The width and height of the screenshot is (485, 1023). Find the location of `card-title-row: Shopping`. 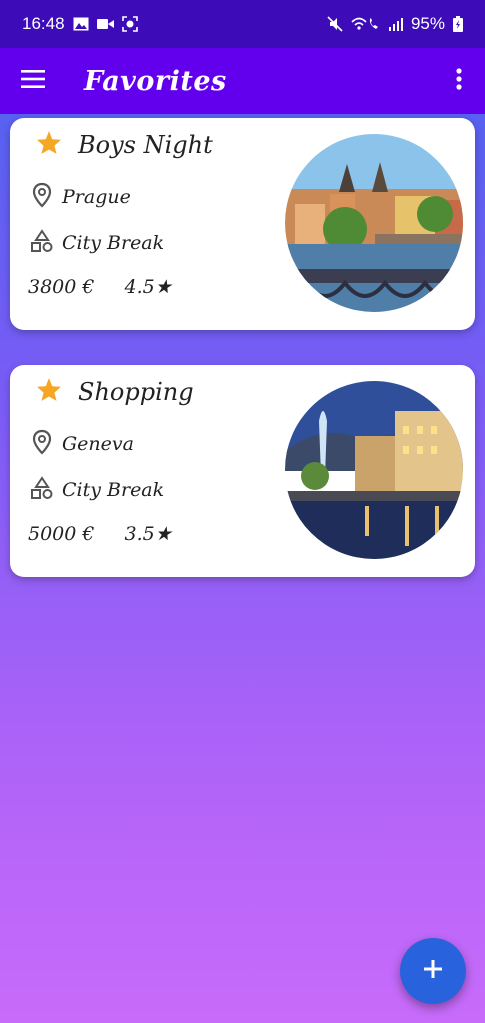

card-title-row: Shopping is located at coordinates (115, 391).